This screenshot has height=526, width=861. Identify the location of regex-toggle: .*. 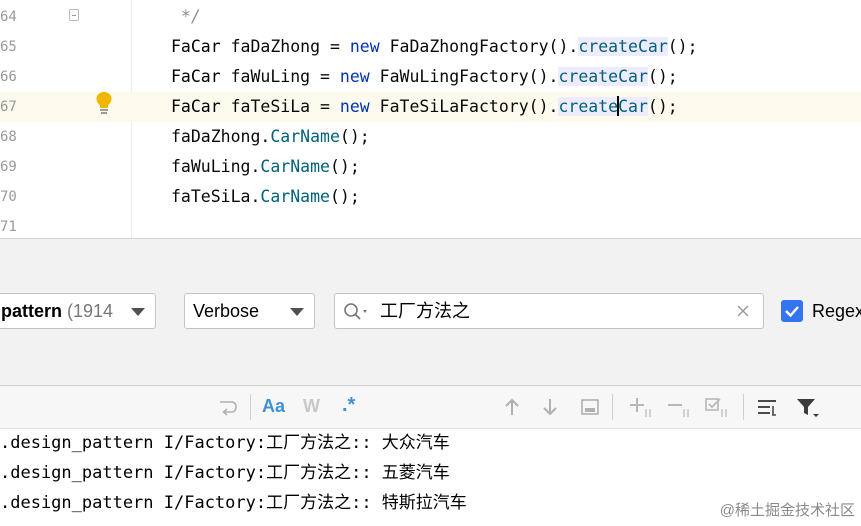
(348, 405).